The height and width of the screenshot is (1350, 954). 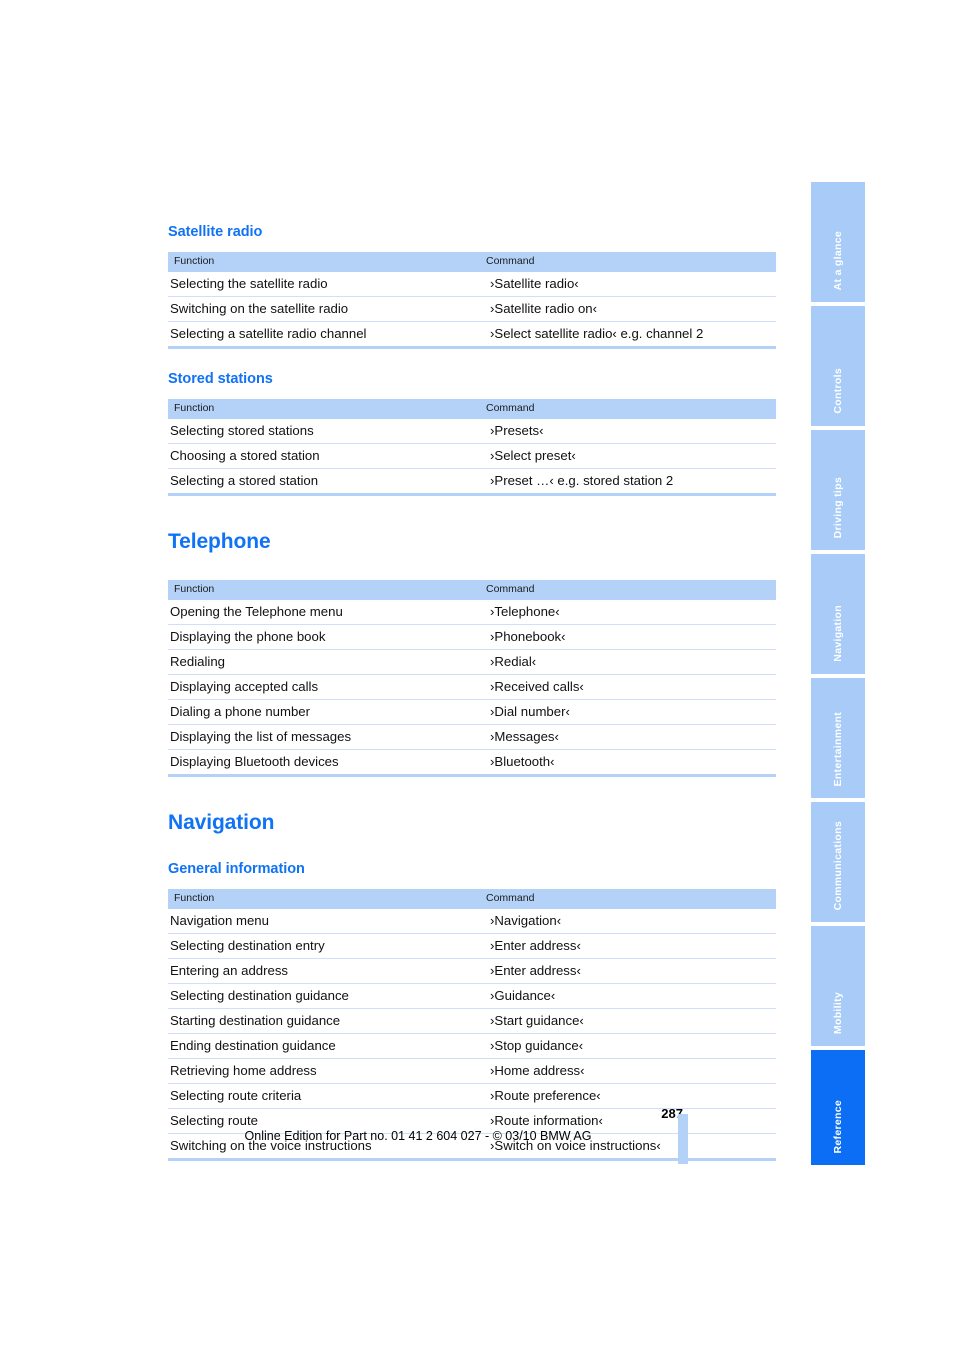 I want to click on chapter-tab-communications: Communications, so click(x=838, y=862).